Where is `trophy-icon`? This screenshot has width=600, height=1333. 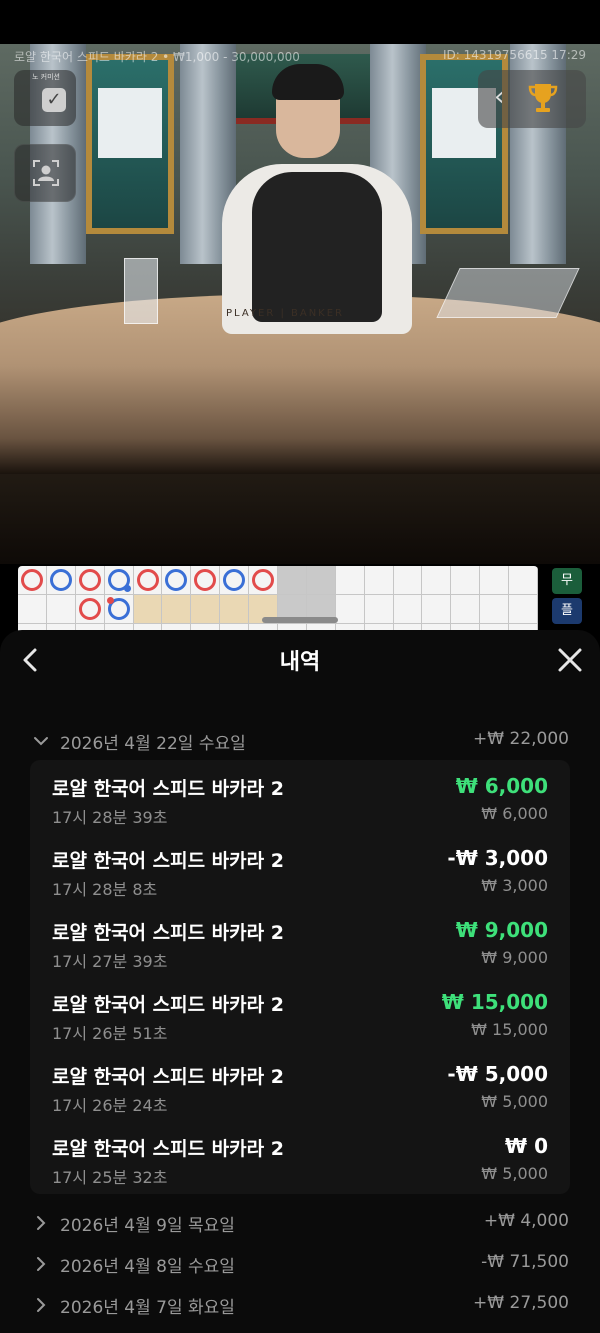 trophy-icon is located at coordinates (543, 98).